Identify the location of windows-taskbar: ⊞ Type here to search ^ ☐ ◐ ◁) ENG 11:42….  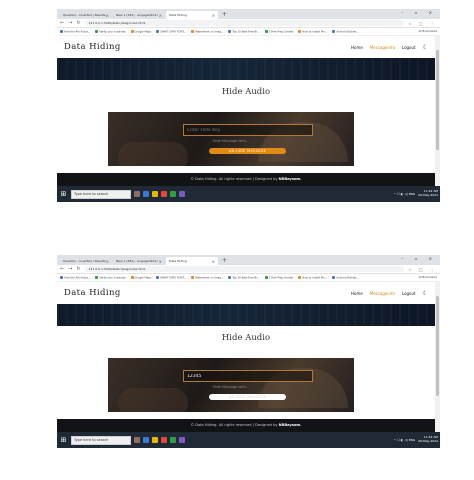
(248, 440).